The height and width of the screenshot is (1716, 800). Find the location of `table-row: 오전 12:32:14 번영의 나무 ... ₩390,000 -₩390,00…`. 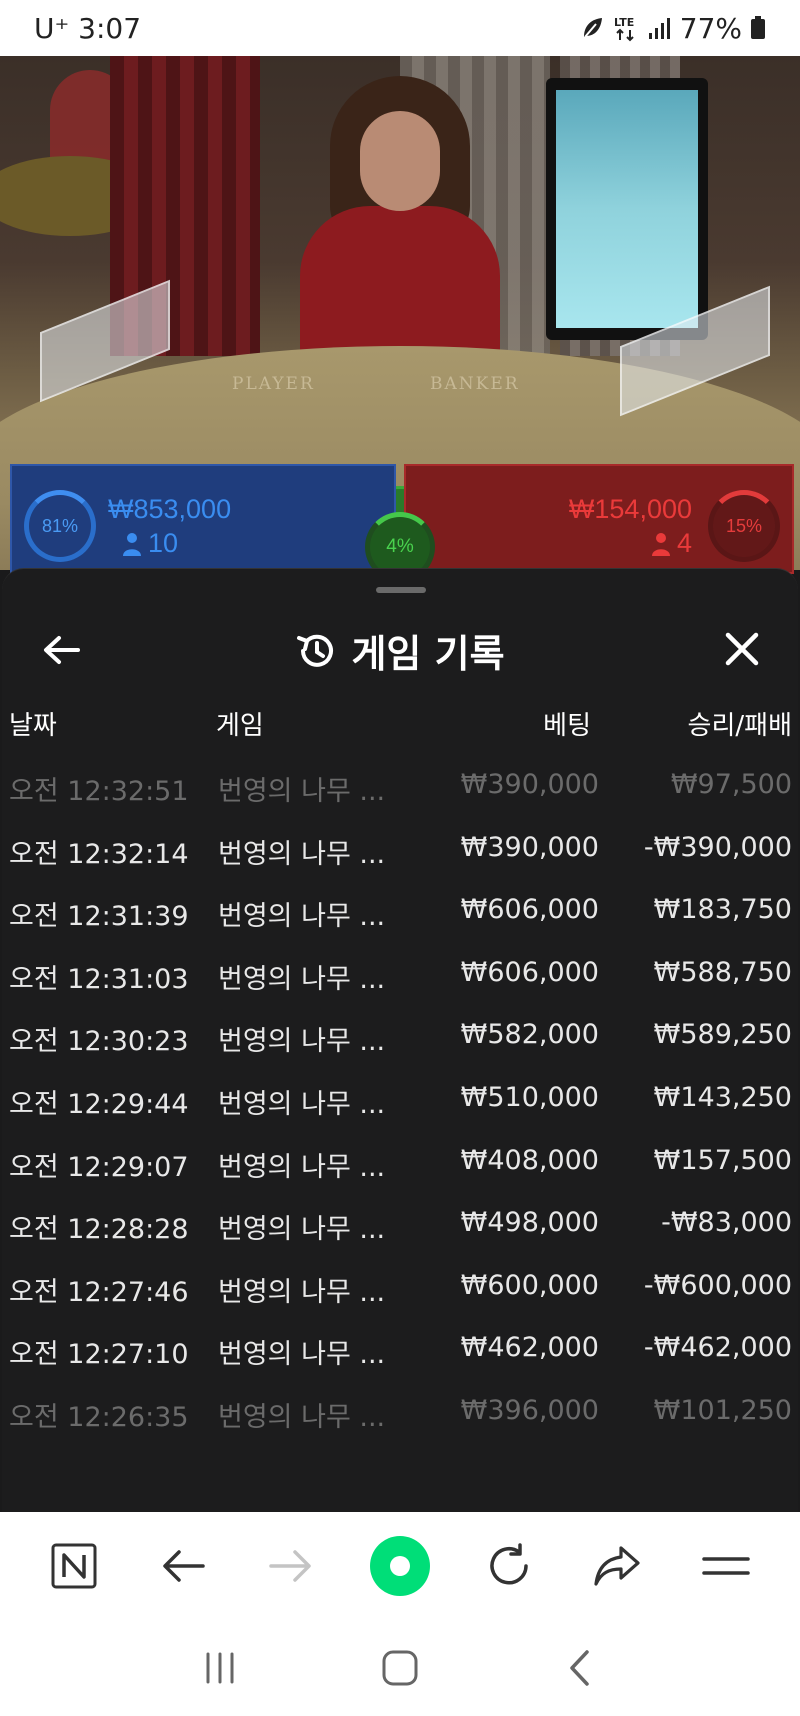

table-row: 오전 12:32:14 번영의 나무 ... ₩390,000 -₩390,00… is located at coordinates (400, 849).